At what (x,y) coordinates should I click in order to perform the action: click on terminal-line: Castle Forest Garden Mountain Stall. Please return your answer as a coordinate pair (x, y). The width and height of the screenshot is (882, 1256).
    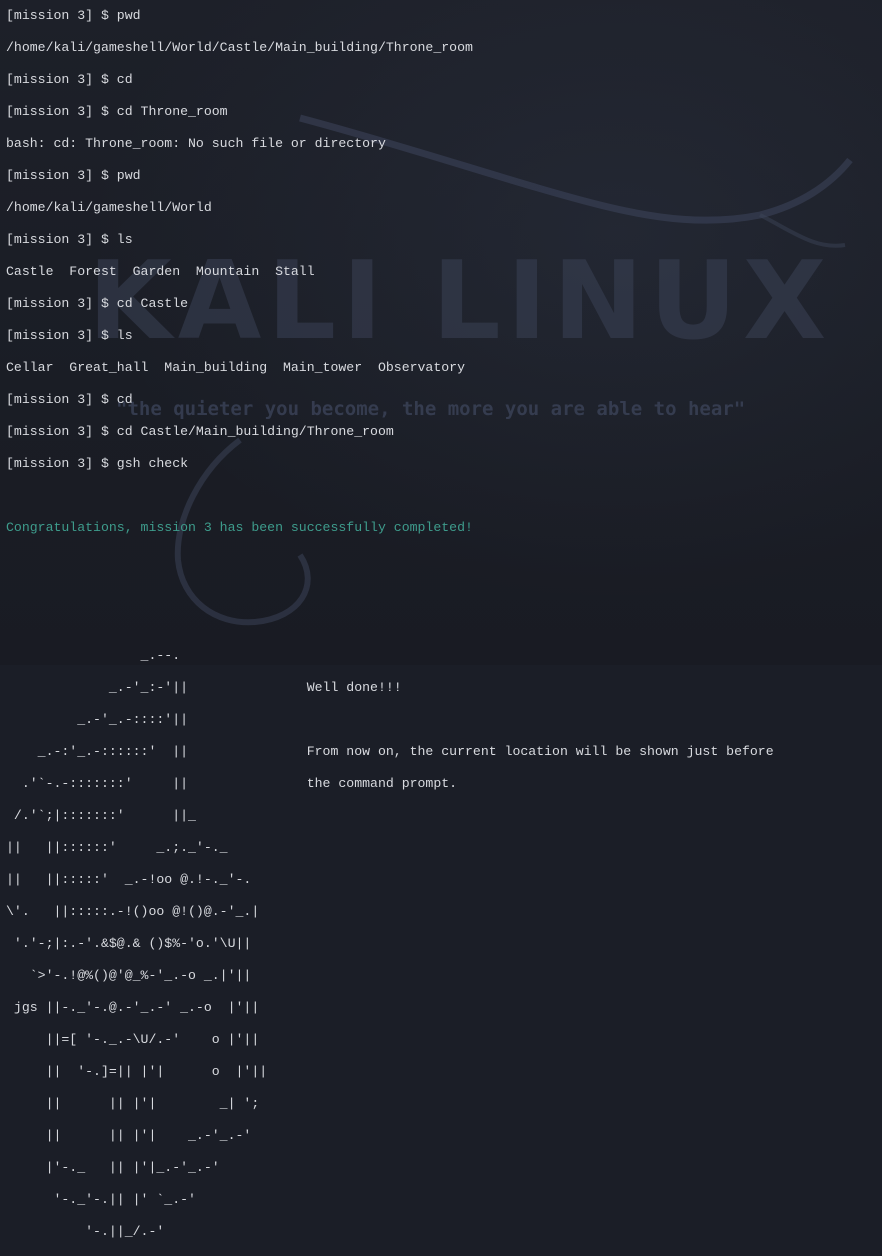
    Looking at the image, I should click on (160, 271).